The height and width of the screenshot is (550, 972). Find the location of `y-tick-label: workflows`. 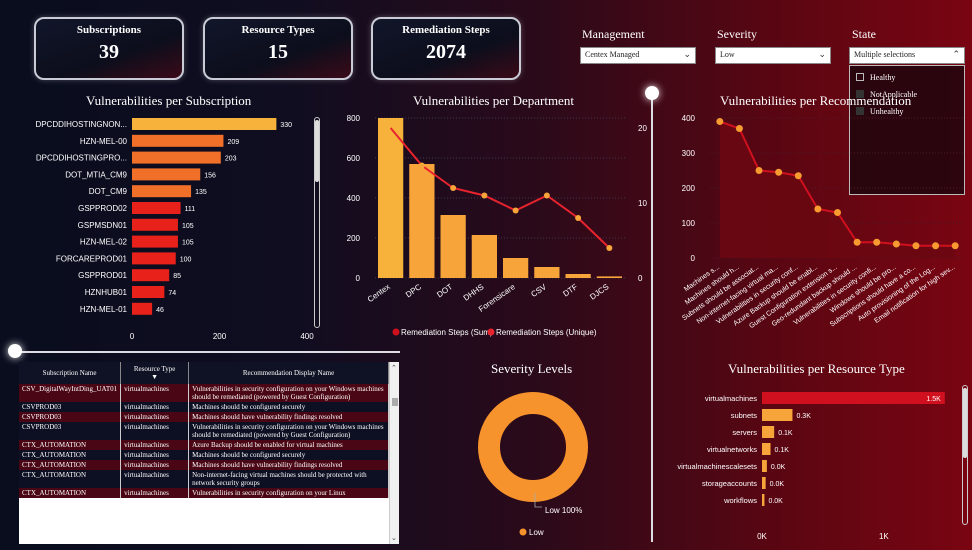

y-tick-label: workflows is located at coordinates (740, 500).